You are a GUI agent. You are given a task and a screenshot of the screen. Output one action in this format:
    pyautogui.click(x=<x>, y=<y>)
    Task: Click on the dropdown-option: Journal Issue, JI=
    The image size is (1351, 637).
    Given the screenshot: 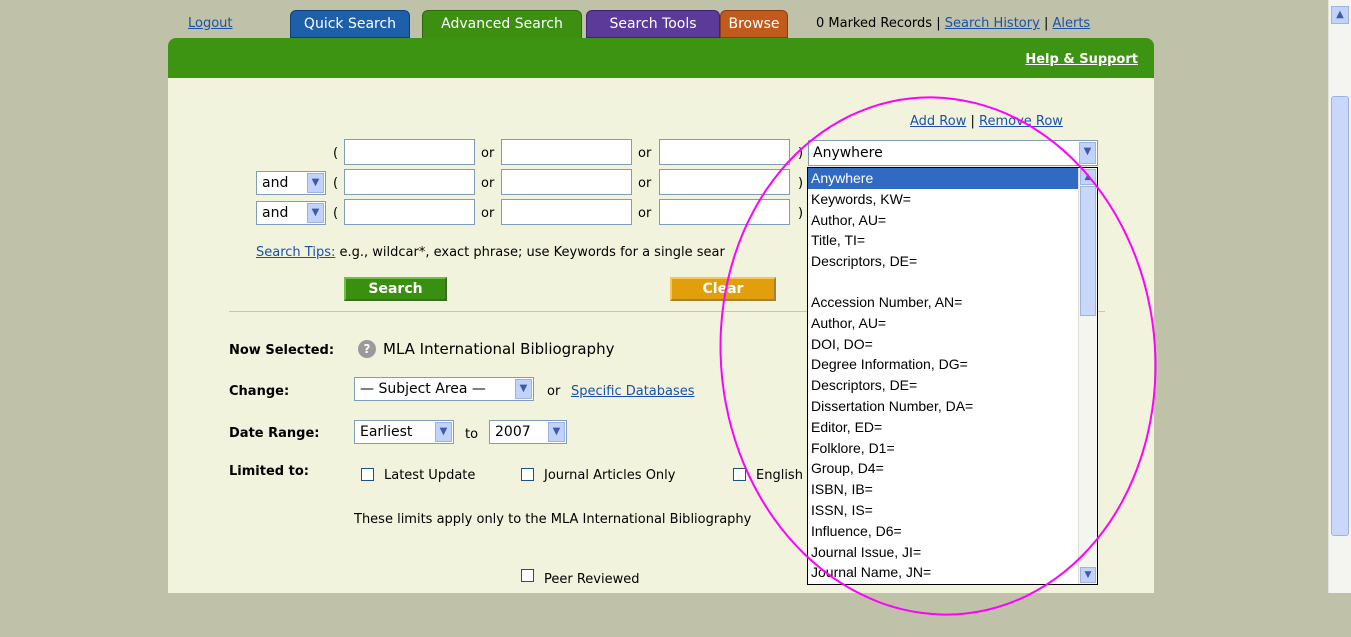 What is the action you would take?
    pyautogui.click(x=952, y=552)
    